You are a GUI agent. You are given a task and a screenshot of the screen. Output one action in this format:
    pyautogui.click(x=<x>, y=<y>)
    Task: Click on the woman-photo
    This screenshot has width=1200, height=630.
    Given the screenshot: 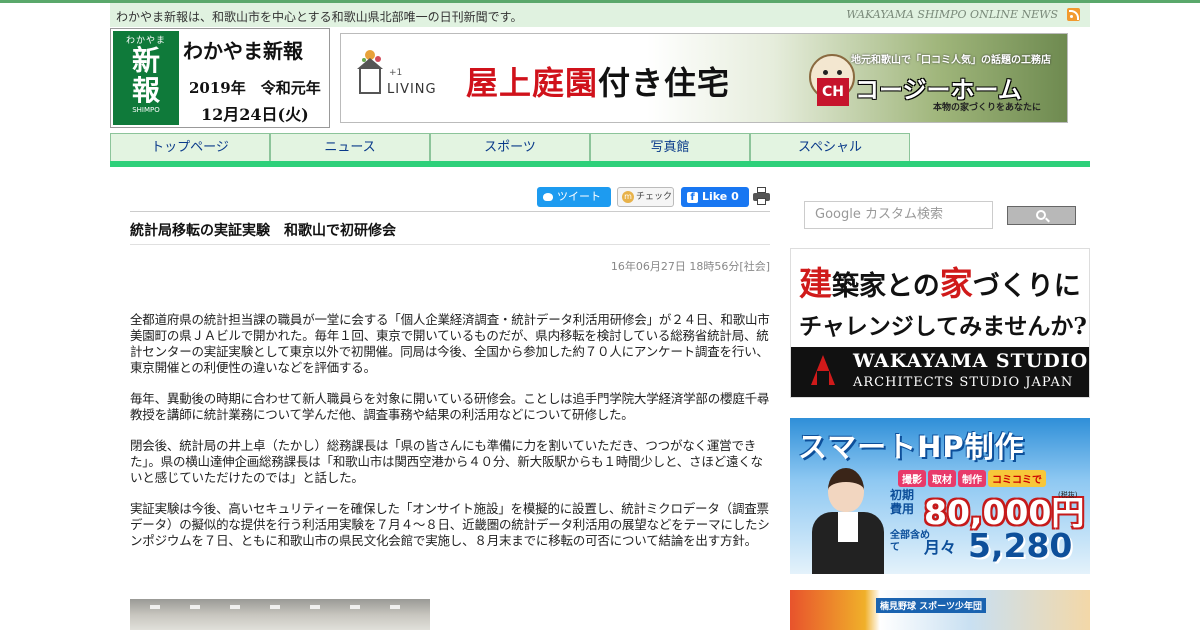 What is the action you would take?
    pyautogui.click(x=848, y=519)
    